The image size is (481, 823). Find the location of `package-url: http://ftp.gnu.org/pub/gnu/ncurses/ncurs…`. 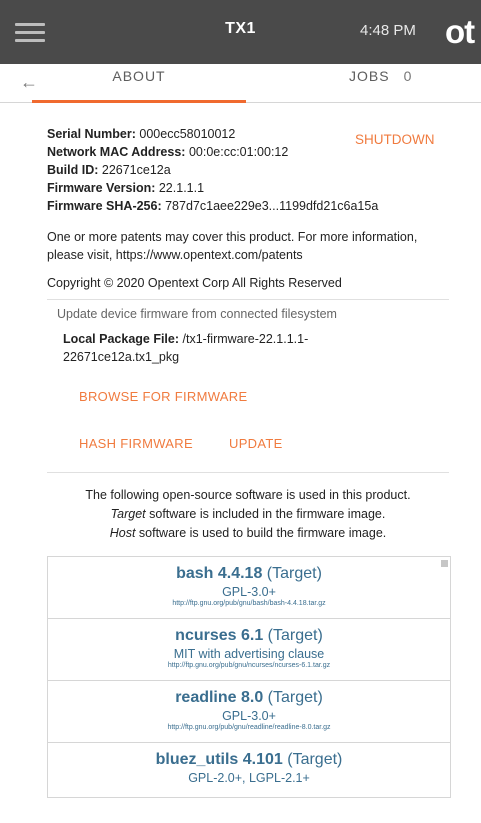

package-url: http://ftp.gnu.org/pub/gnu/ncurses/ncurs… is located at coordinates (249, 665).